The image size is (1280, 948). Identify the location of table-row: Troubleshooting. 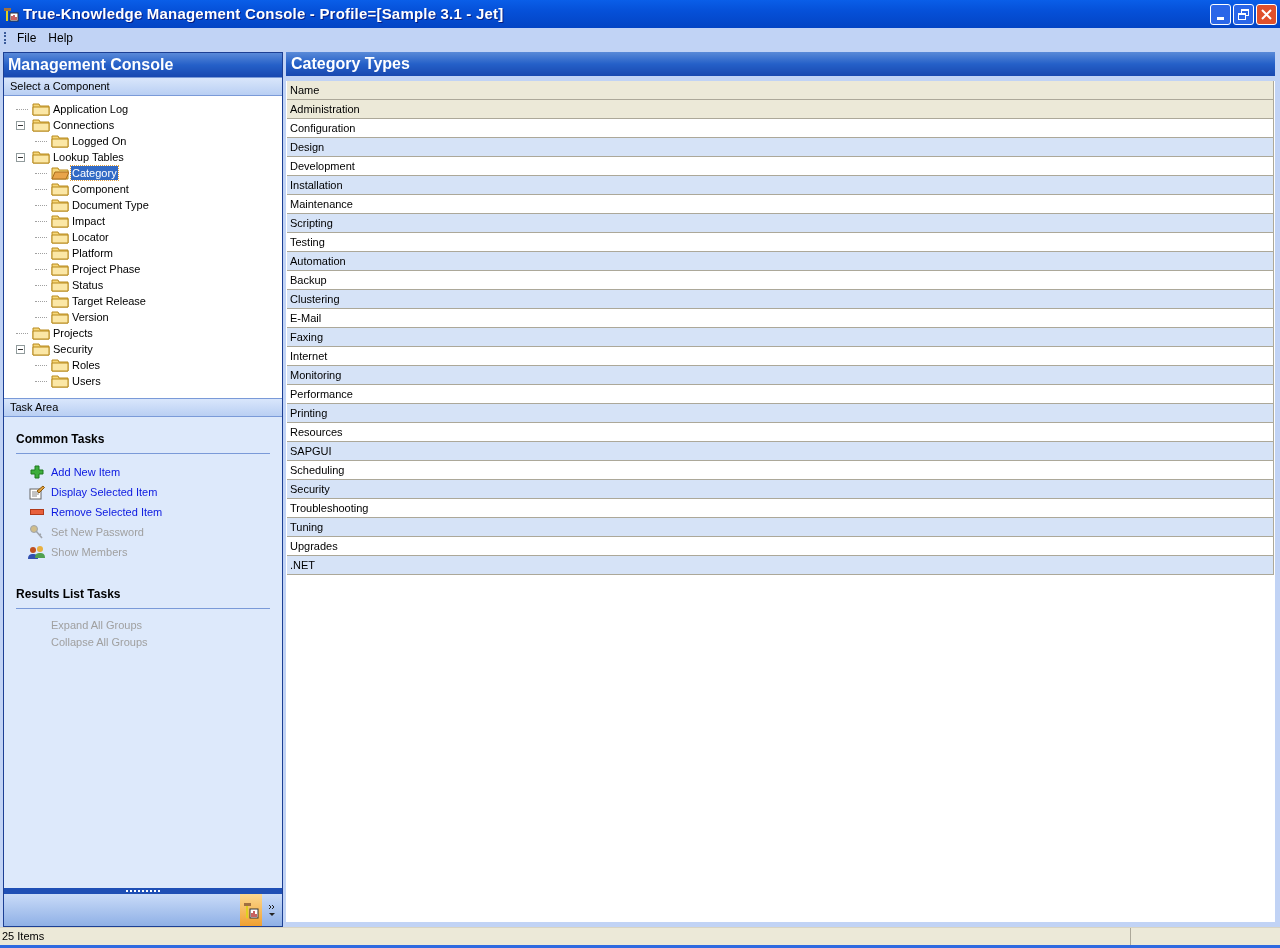
(780, 508).